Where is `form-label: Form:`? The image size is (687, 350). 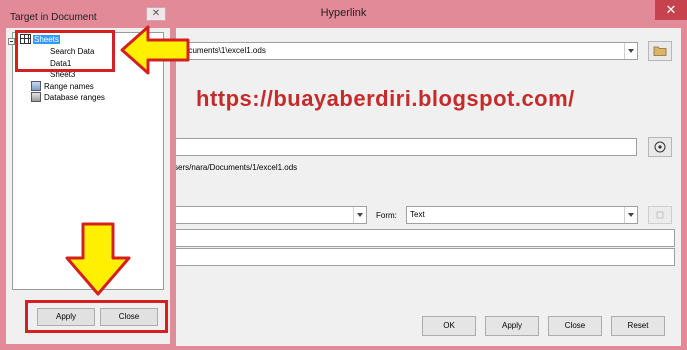 form-label: Form: is located at coordinates (386, 215).